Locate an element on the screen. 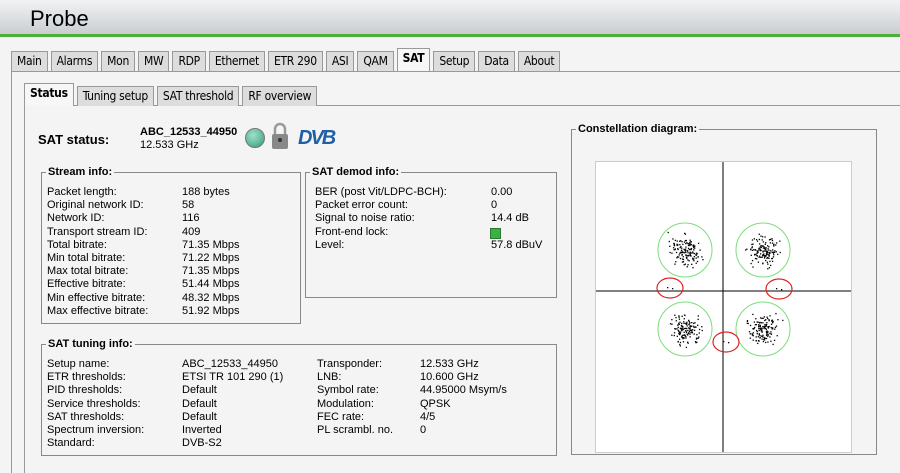  stream-info-label: Original network ID: is located at coordinates (95, 205).